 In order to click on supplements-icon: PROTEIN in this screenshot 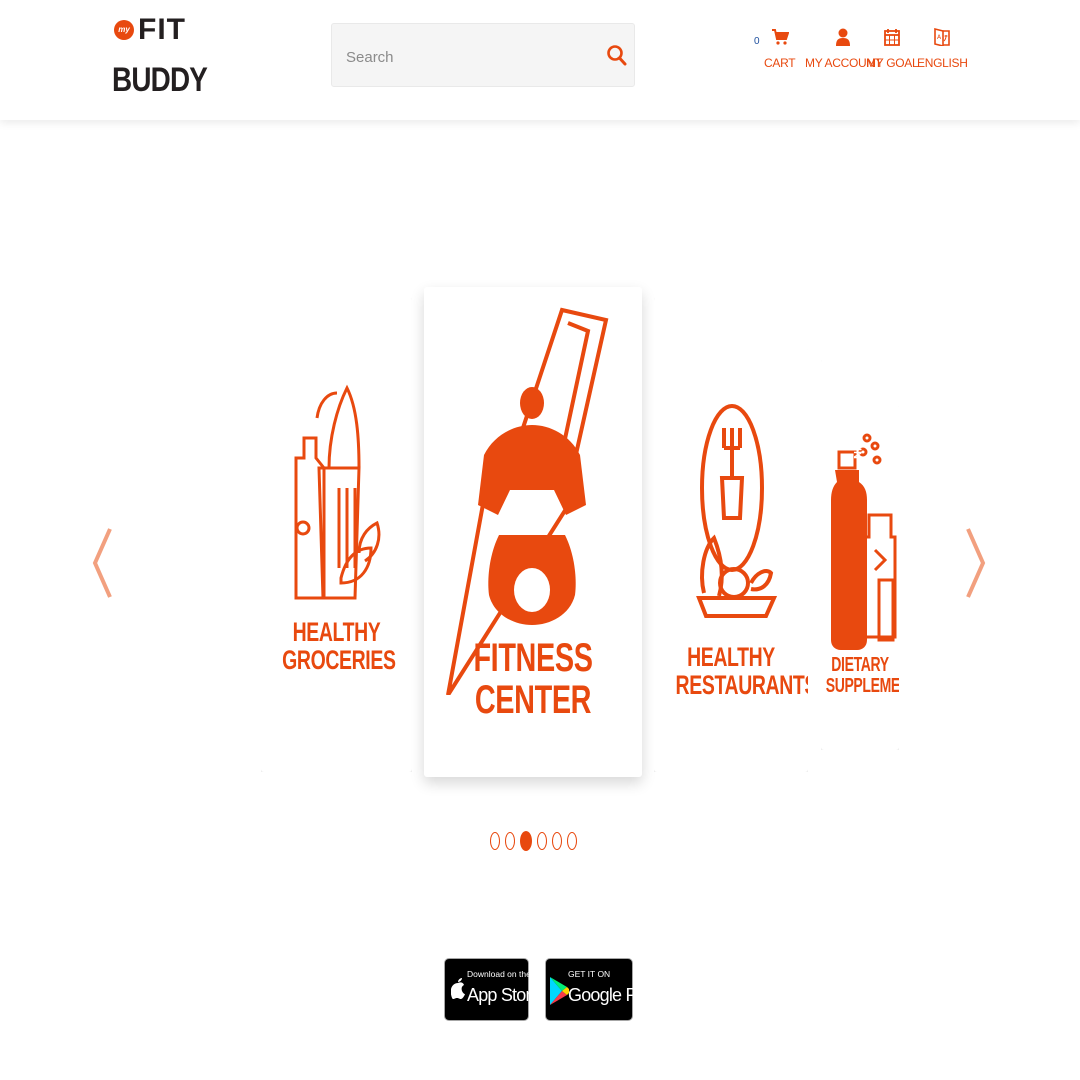, I will do `click(864, 540)`.